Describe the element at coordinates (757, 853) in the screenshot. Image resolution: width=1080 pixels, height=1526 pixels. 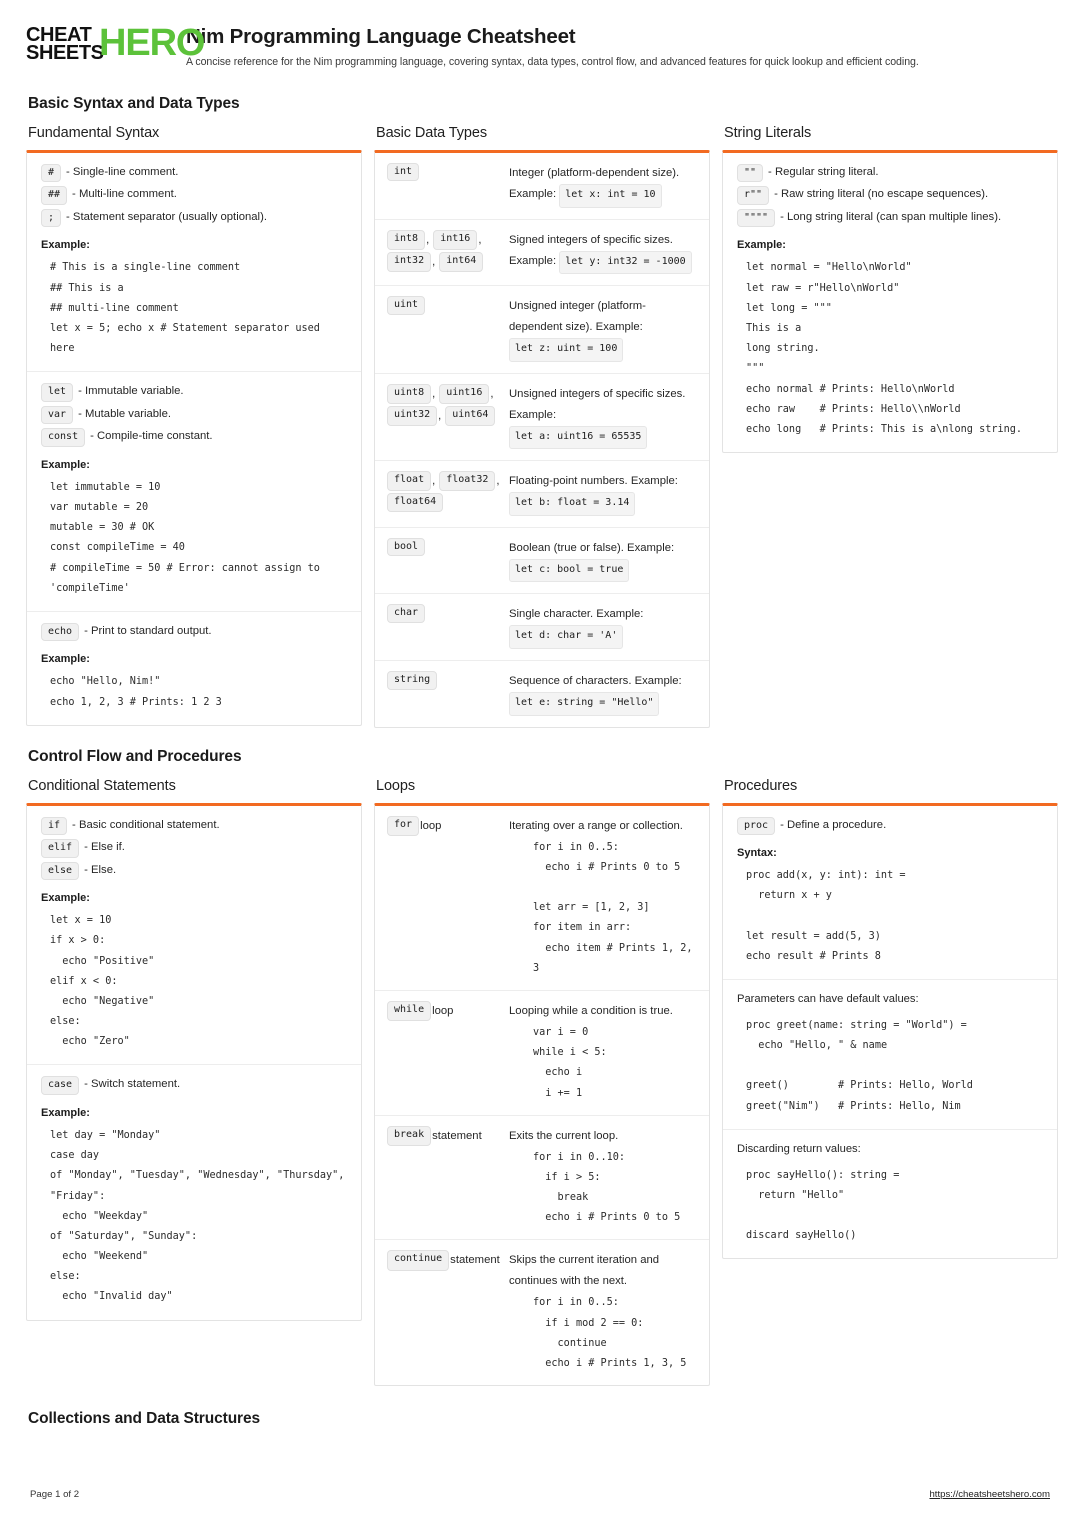
I see `syntax-label: Syntax:` at that location.